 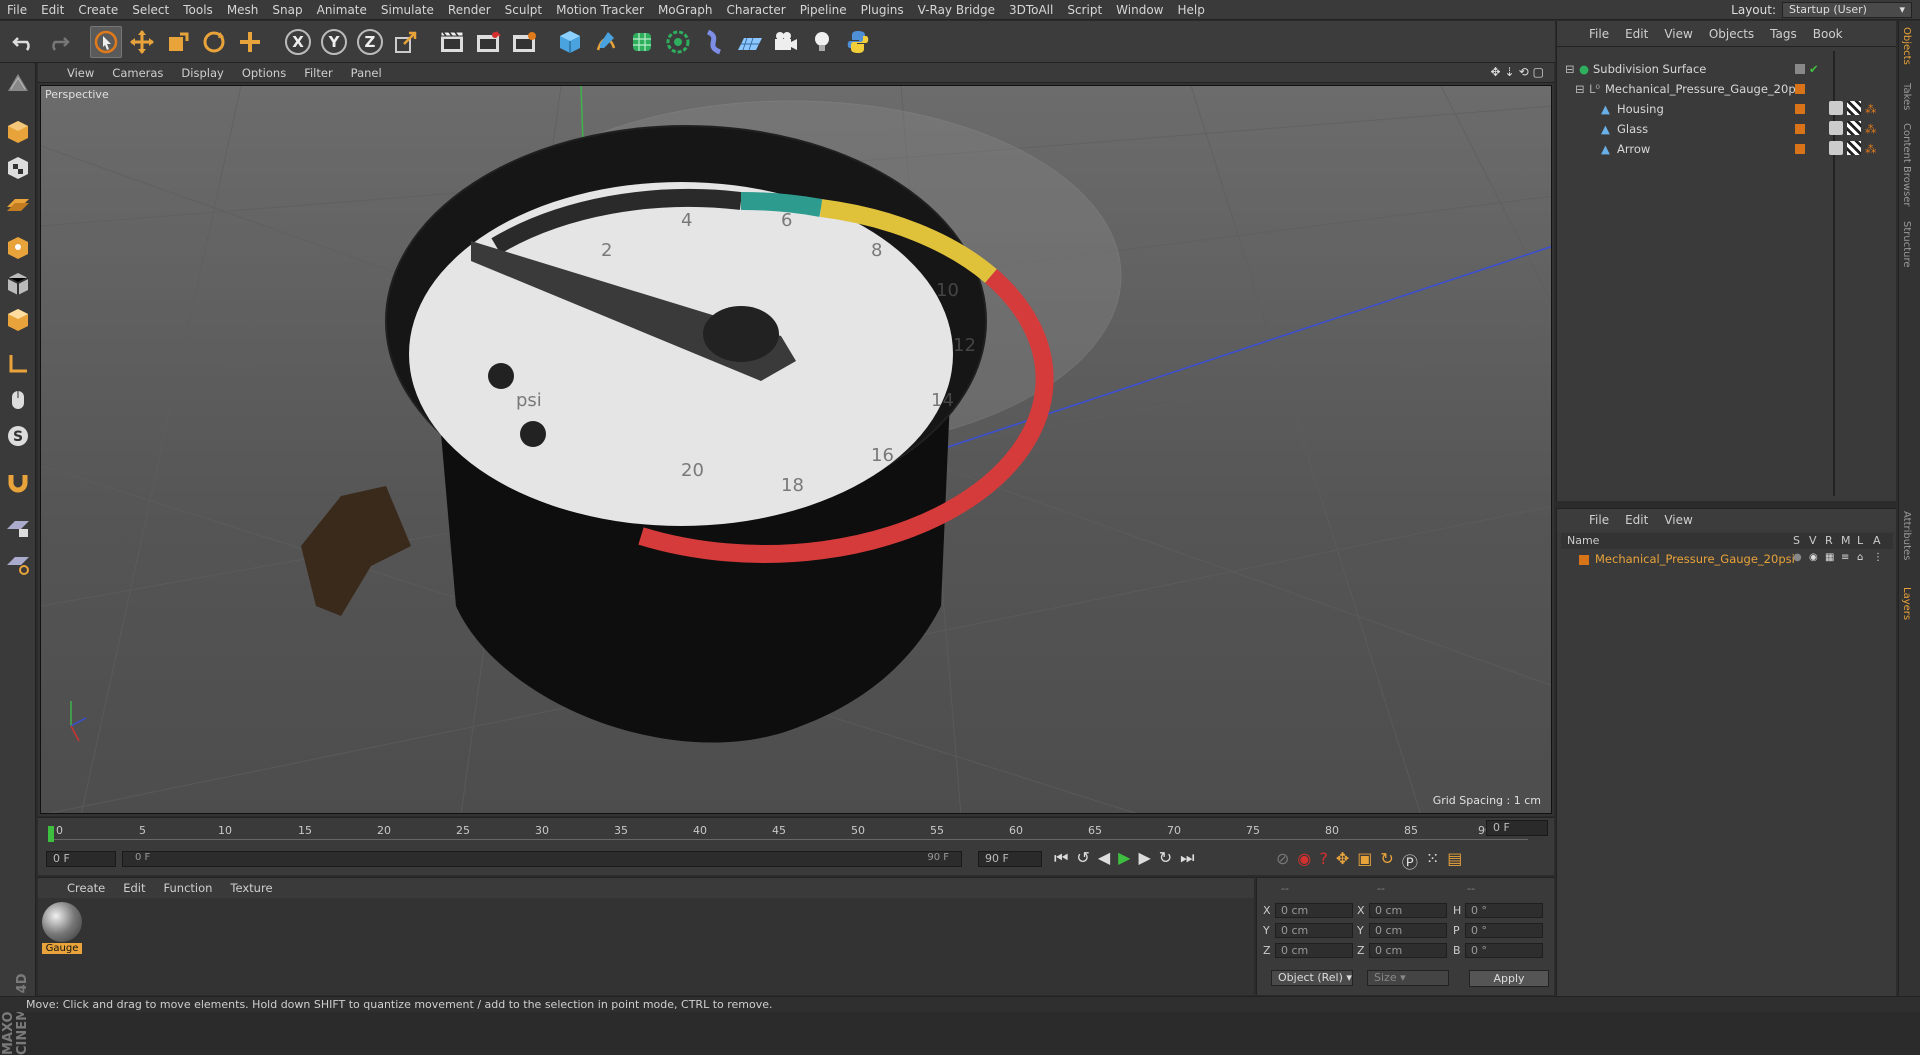 What do you see at coordinates (18, 400) in the screenshot?
I see `tweak-mode-icon` at bounding box center [18, 400].